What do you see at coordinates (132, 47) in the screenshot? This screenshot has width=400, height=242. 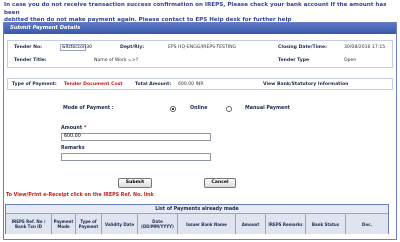 I see `dept-label: Dept/Rly:` at bounding box center [132, 47].